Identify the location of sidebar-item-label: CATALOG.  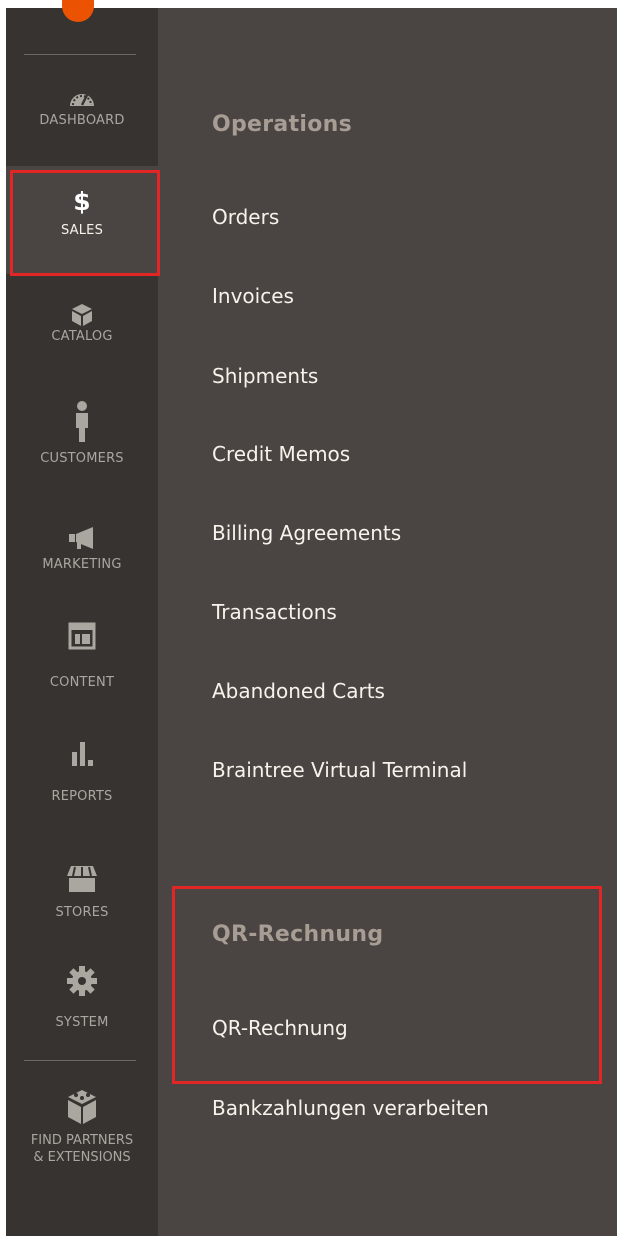
(82, 336).